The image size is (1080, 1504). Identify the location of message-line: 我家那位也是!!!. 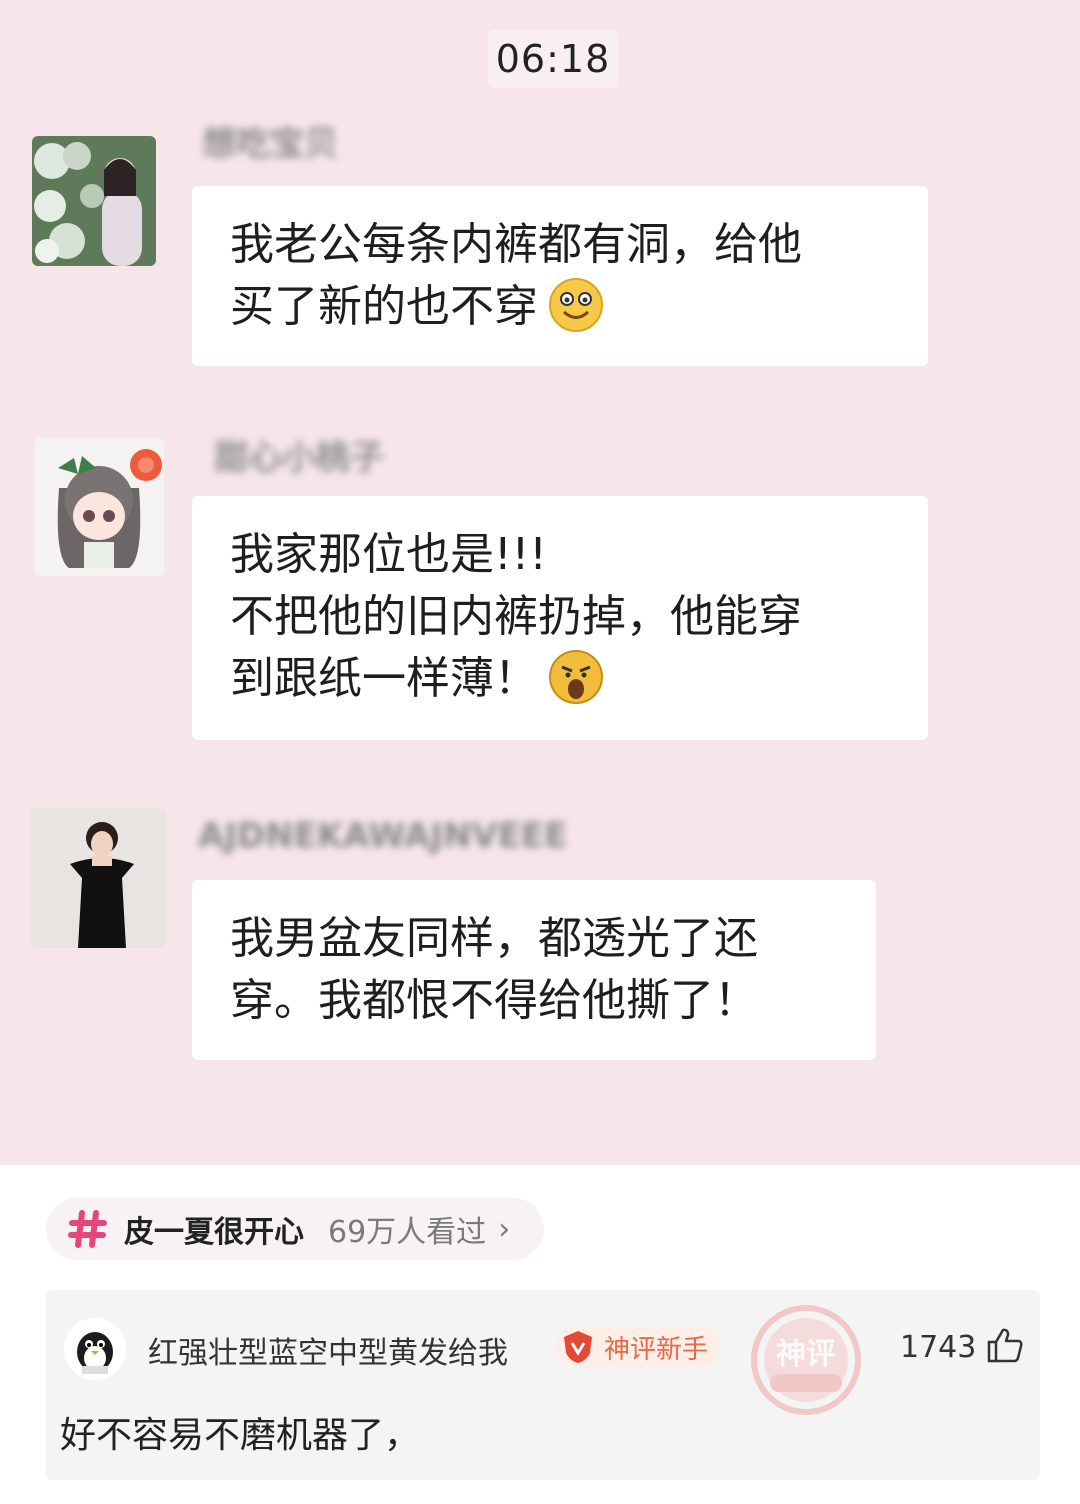
(388, 554).